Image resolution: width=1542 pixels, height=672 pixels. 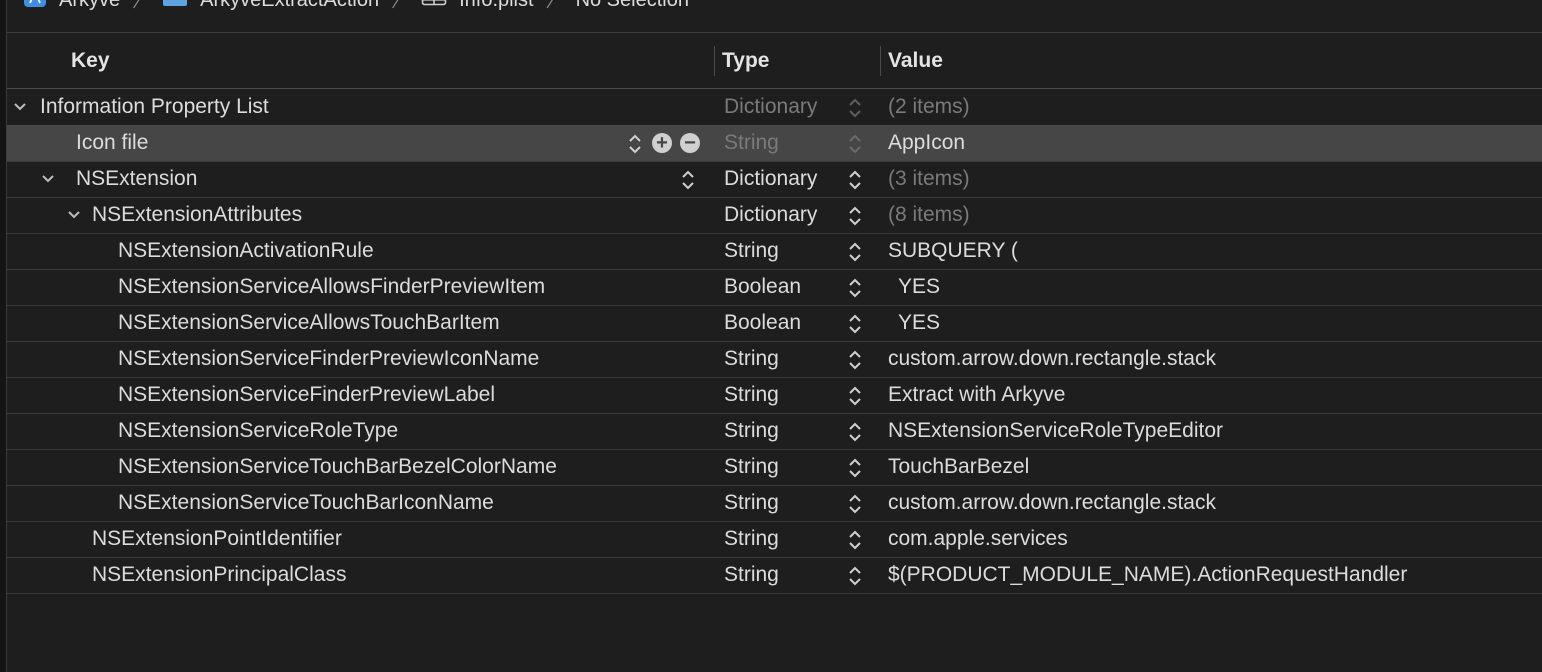 What do you see at coordinates (1055, 431) in the screenshot?
I see `row-value: NSExtensionServiceRoleTypeEditor` at bounding box center [1055, 431].